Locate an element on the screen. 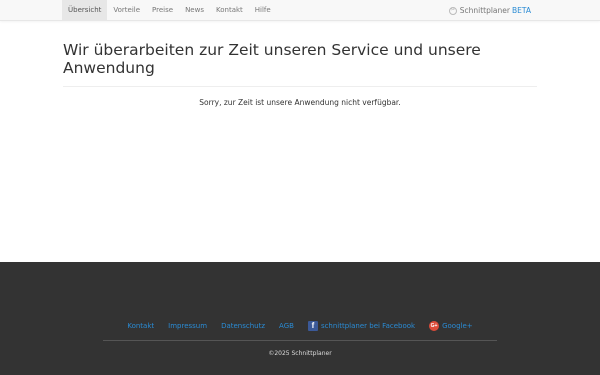  footer-link-googleplus: G+ Google+ is located at coordinates (451, 326).